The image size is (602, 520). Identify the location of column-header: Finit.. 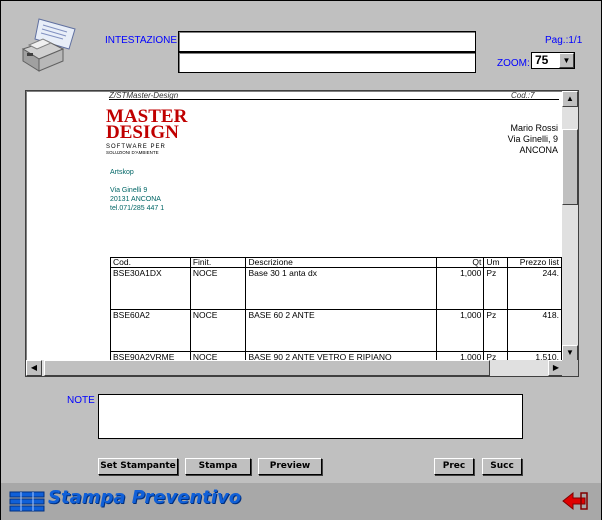
(218, 262).